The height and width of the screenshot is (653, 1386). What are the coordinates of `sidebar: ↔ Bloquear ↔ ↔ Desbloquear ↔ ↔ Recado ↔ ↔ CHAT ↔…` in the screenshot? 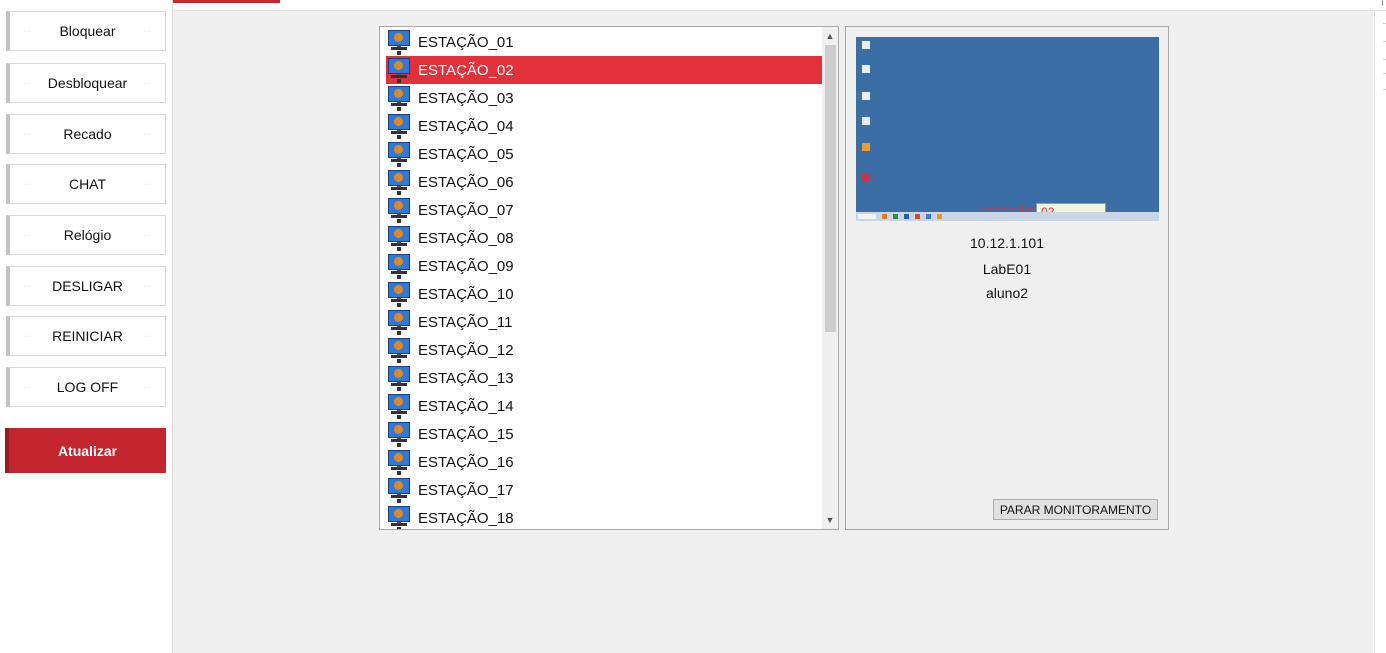 It's located at (86, 326).